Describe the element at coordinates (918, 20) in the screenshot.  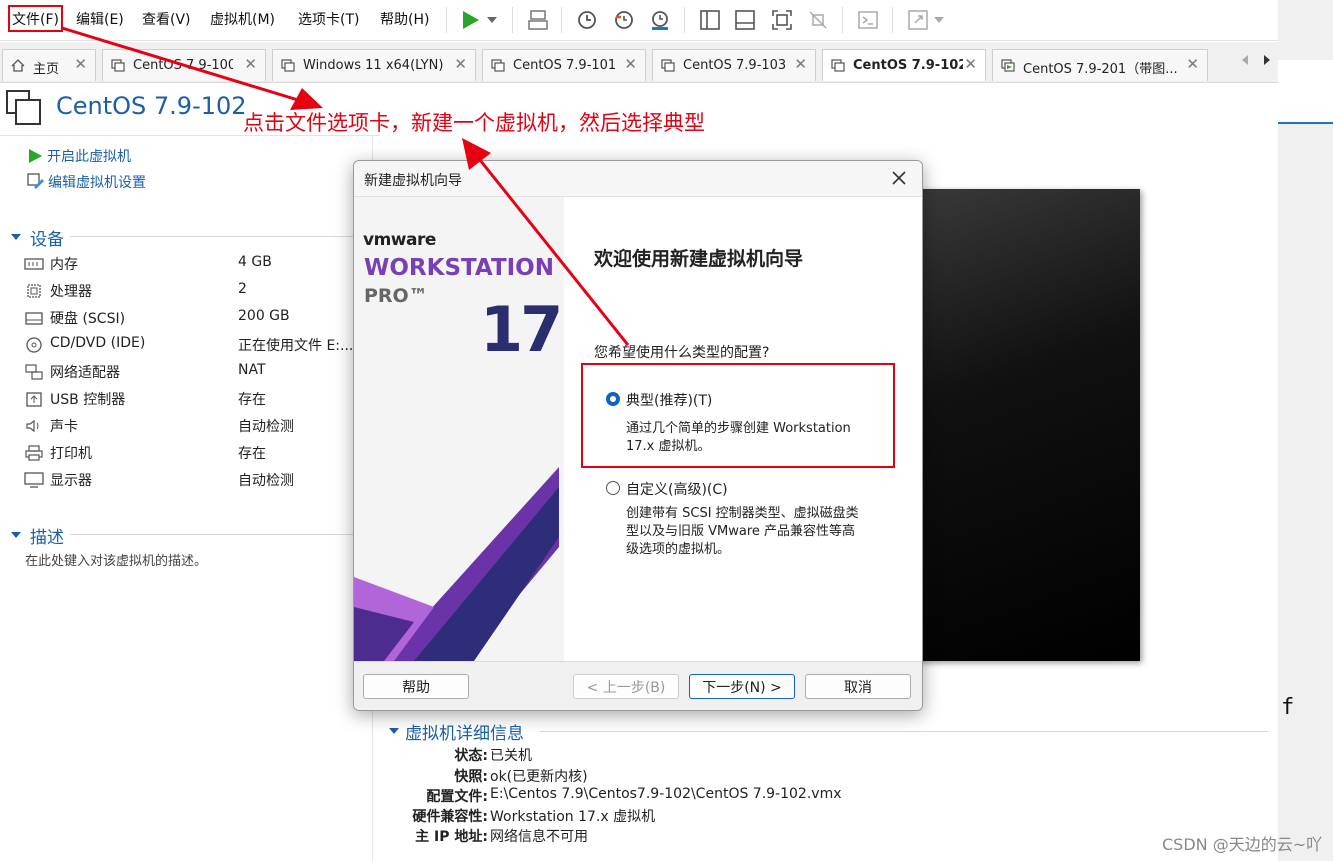
I see `stretch-button` at that location.